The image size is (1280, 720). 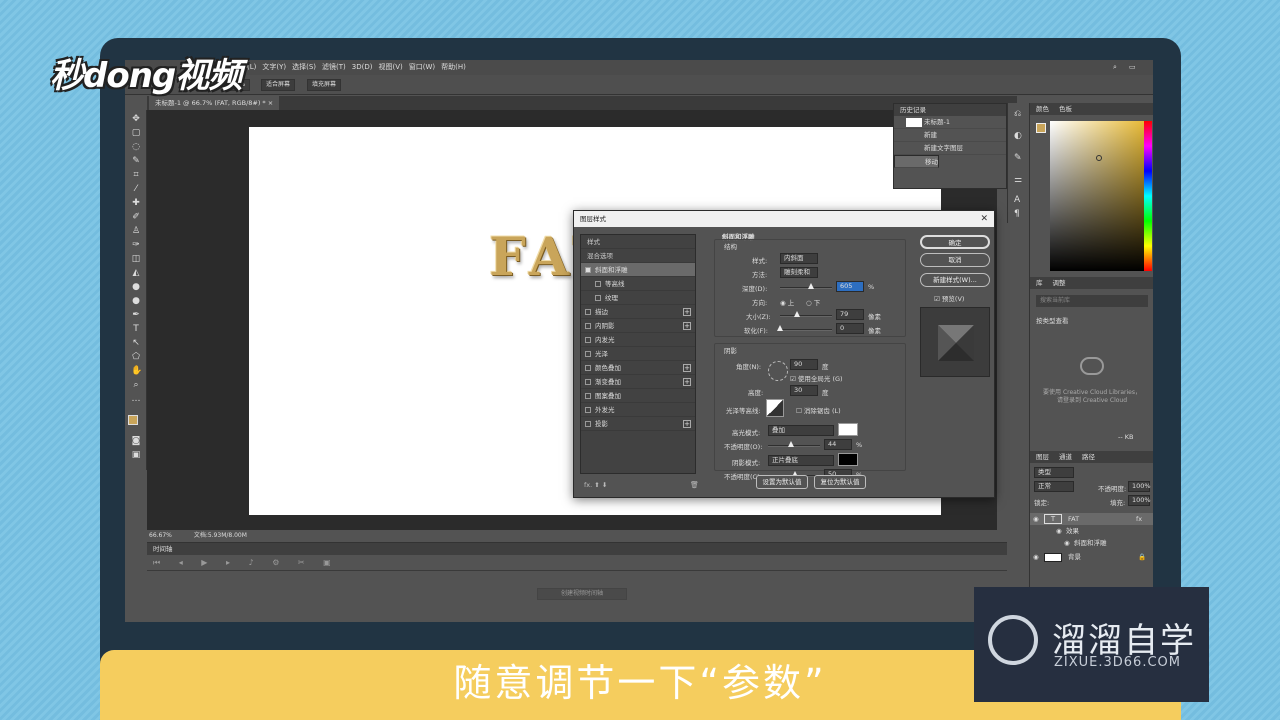 What do you see at coordinates (1091, 531) in the screenshot?
I see `effects-row: ◉ 效果` at bounding box center [1091, 531].